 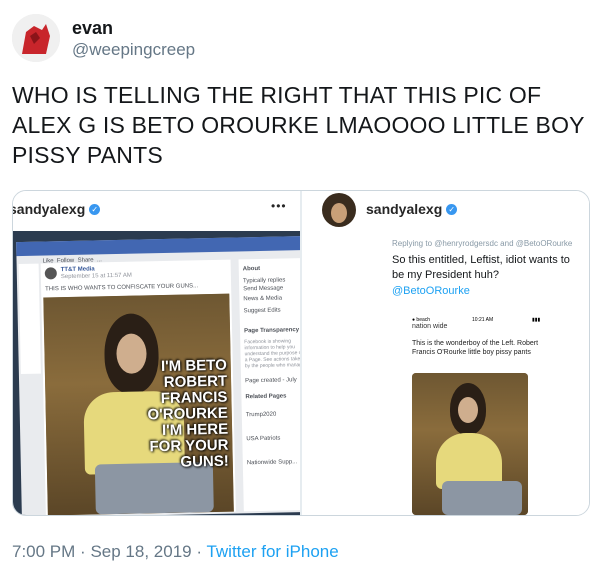 I want to click on left-ig-header: sandyalexg ✓, so click(x=57, y=210).